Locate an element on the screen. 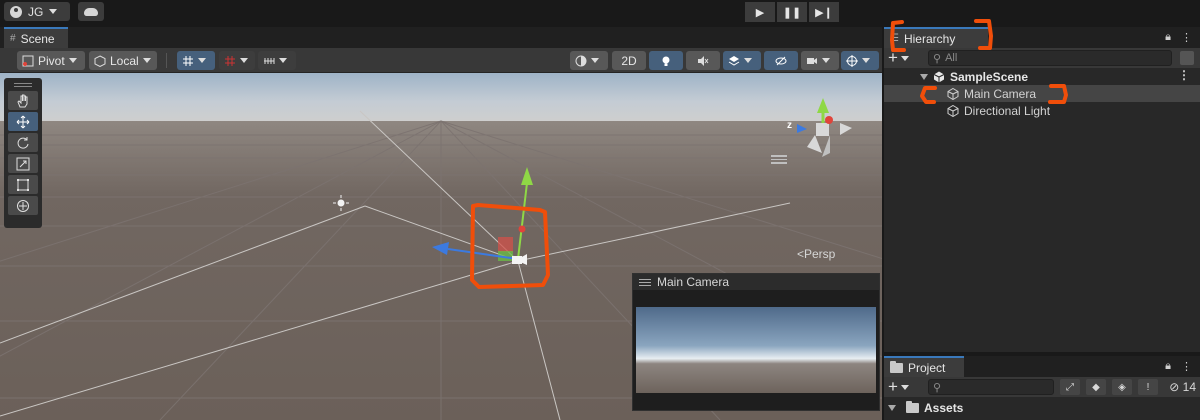  layers-icon is located at coordinates (734, 60).